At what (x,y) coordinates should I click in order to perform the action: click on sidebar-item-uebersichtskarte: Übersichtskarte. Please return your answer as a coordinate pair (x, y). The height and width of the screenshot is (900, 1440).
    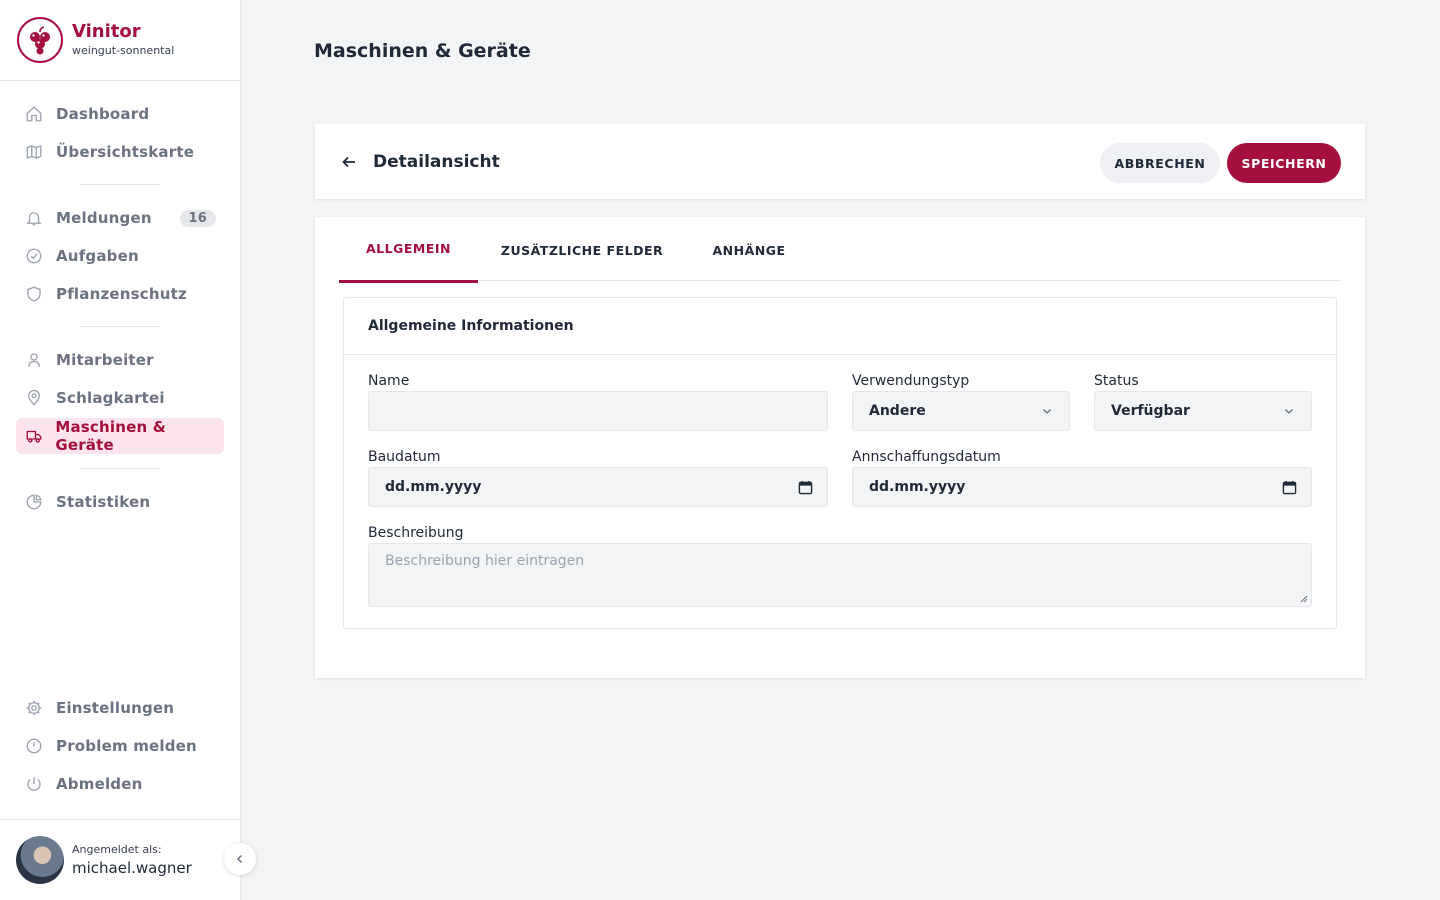
    Looking at the image, I should click on (120, 152).